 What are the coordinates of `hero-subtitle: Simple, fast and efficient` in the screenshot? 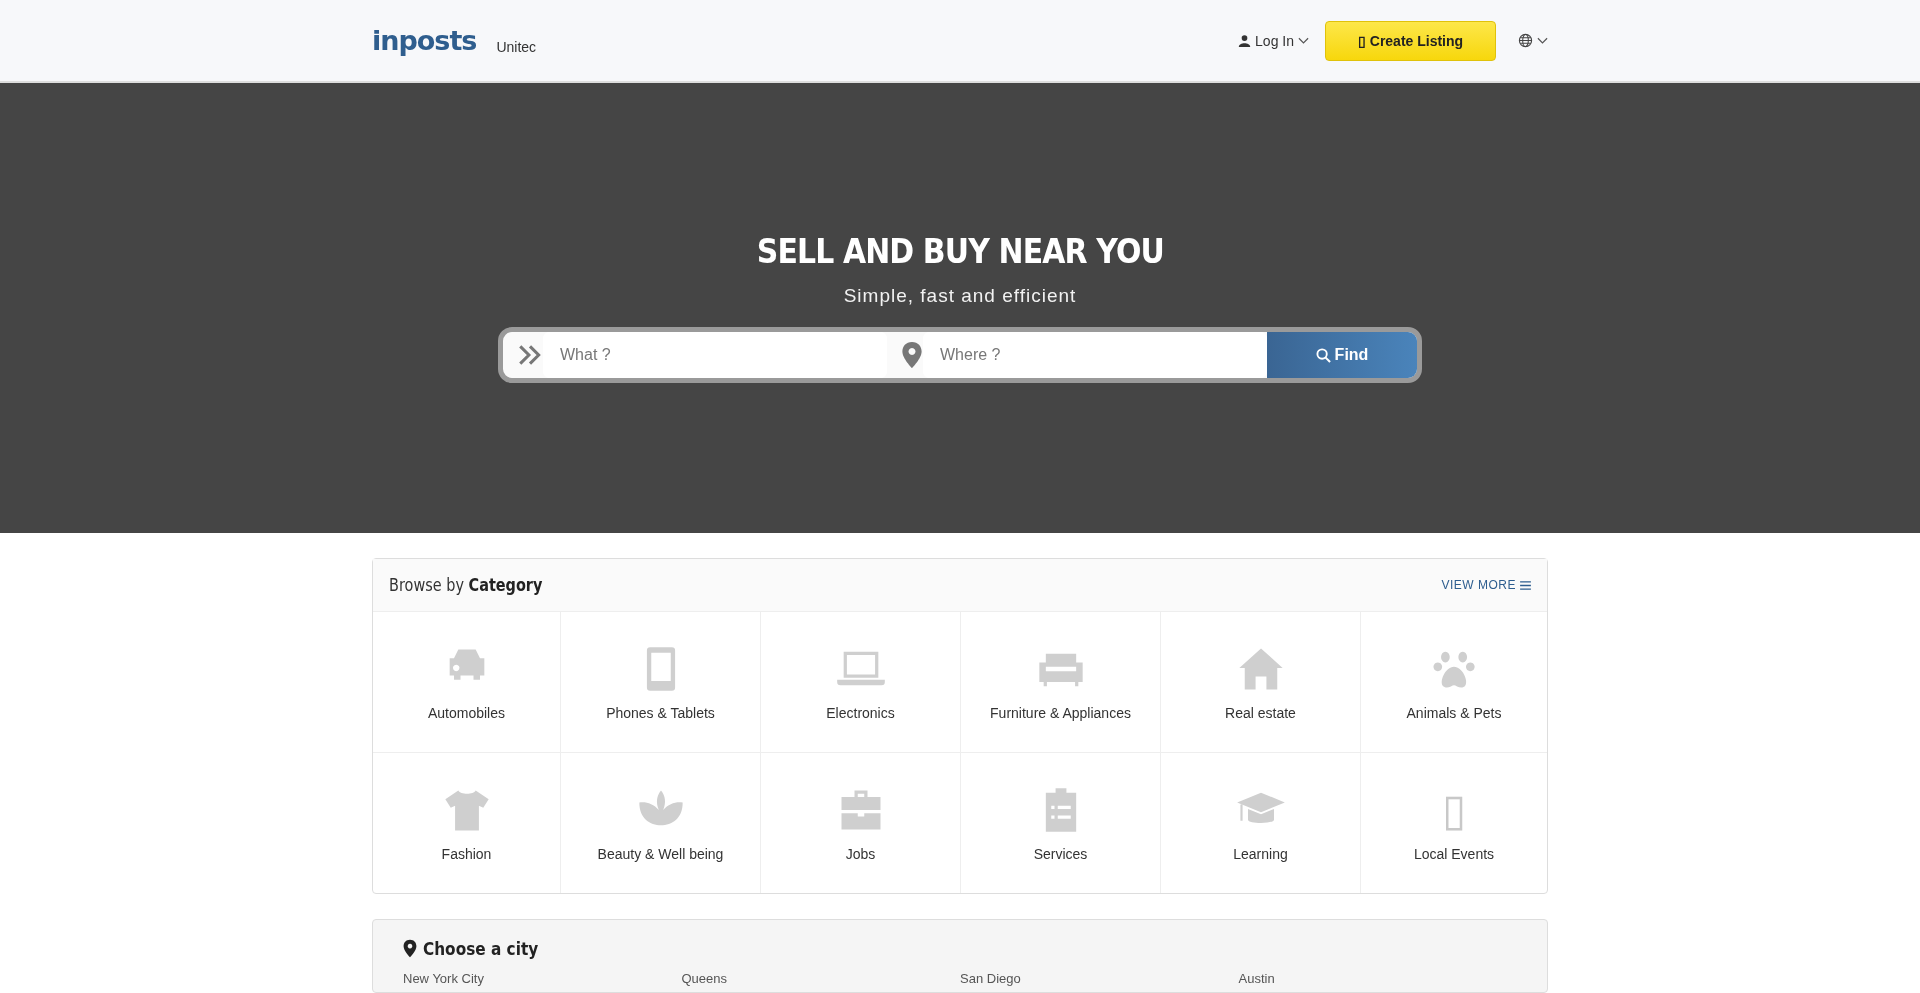 It's located at (960, 296).